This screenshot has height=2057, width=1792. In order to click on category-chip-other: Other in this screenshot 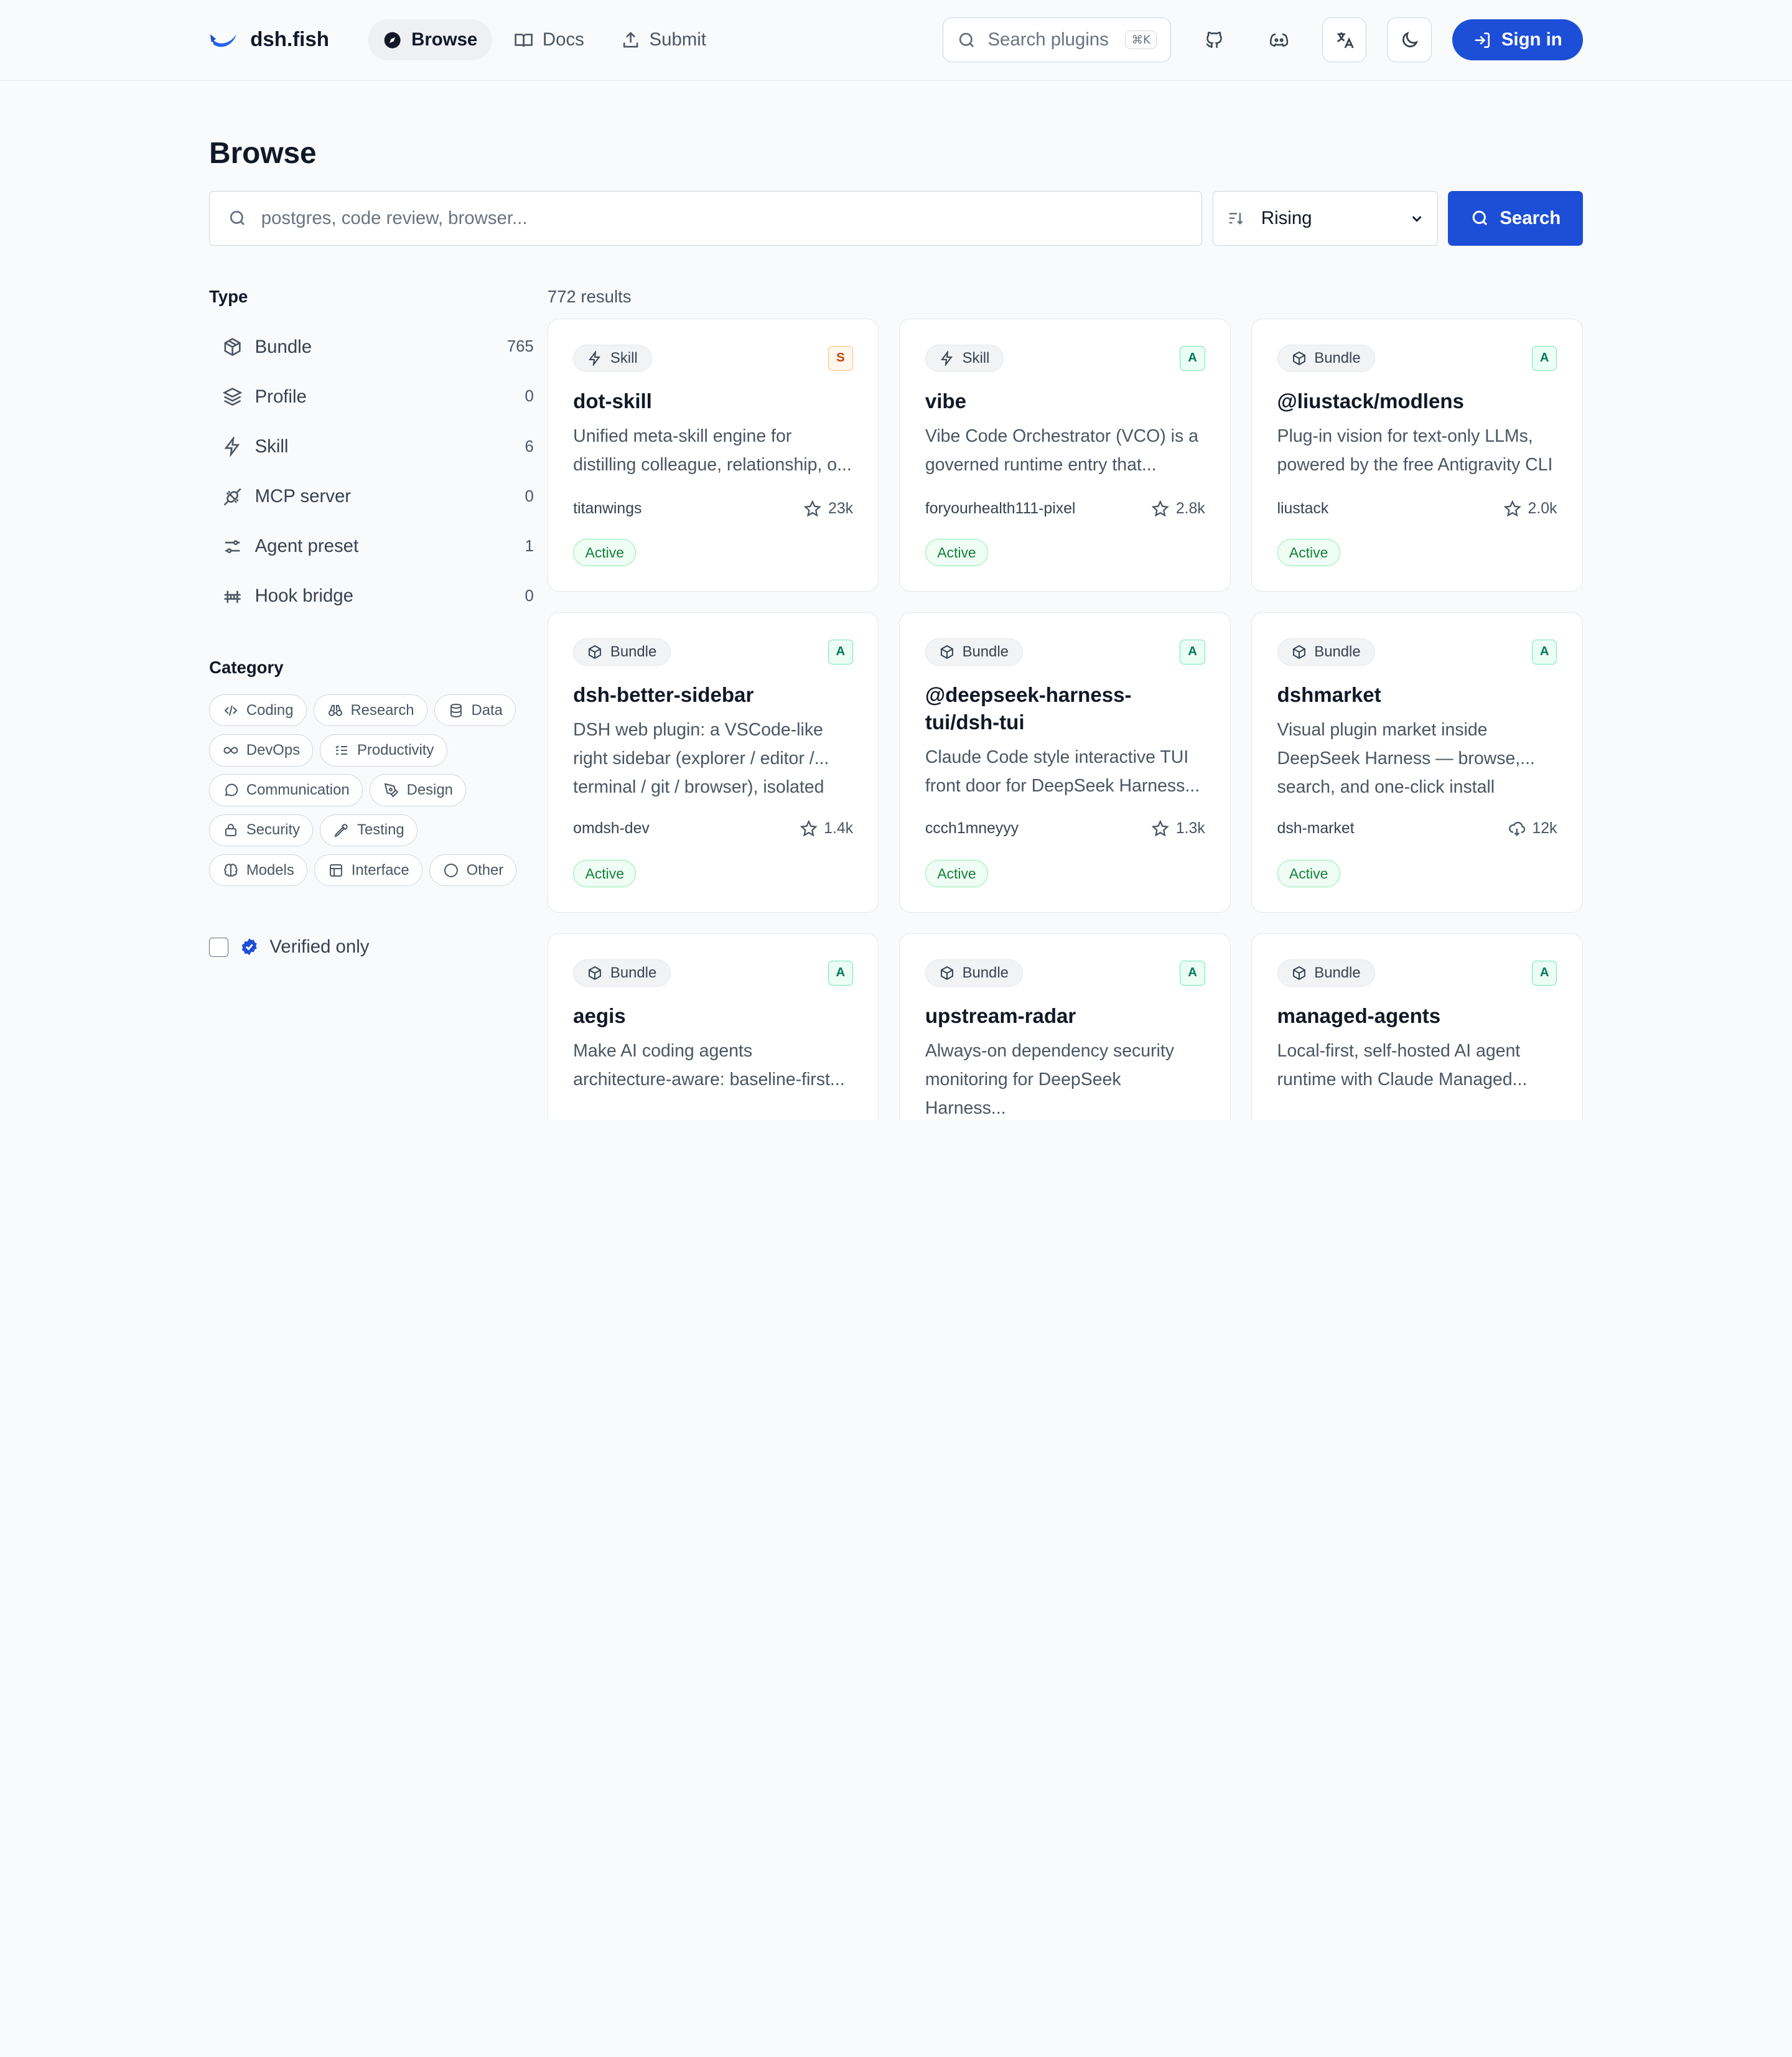, I will do `click(473, 870)`.